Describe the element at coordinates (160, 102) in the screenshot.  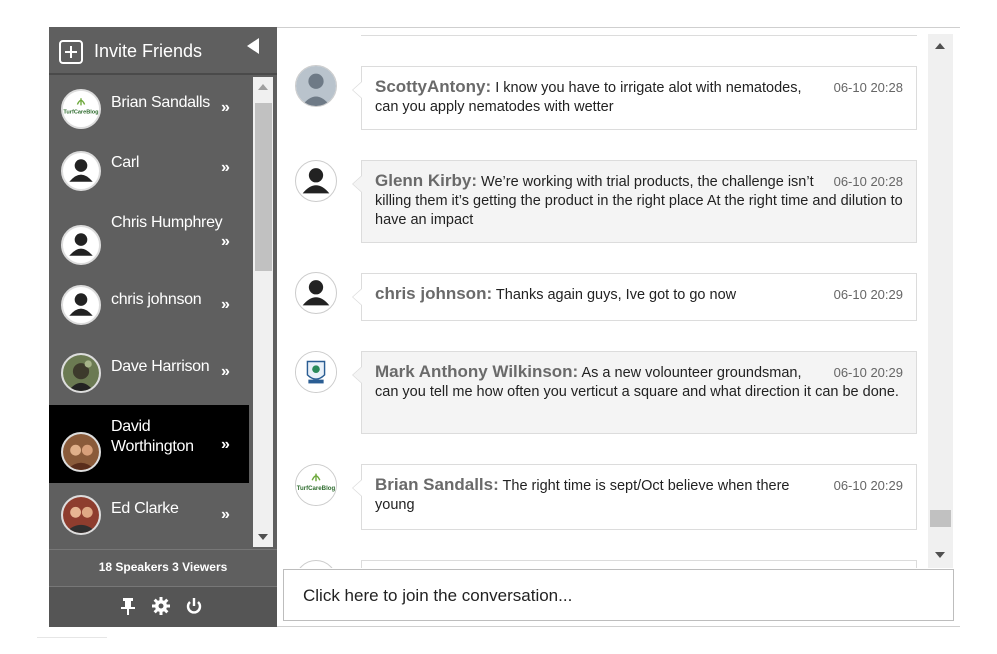
I see `speaker-name: Brian Sandalls` at that location.